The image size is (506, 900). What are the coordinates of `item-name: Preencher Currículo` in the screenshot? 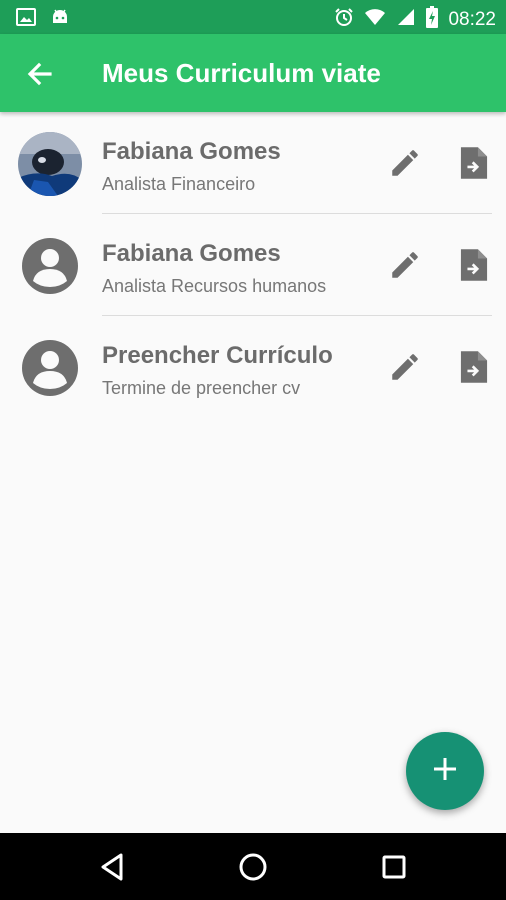 It's located at (217, 355).